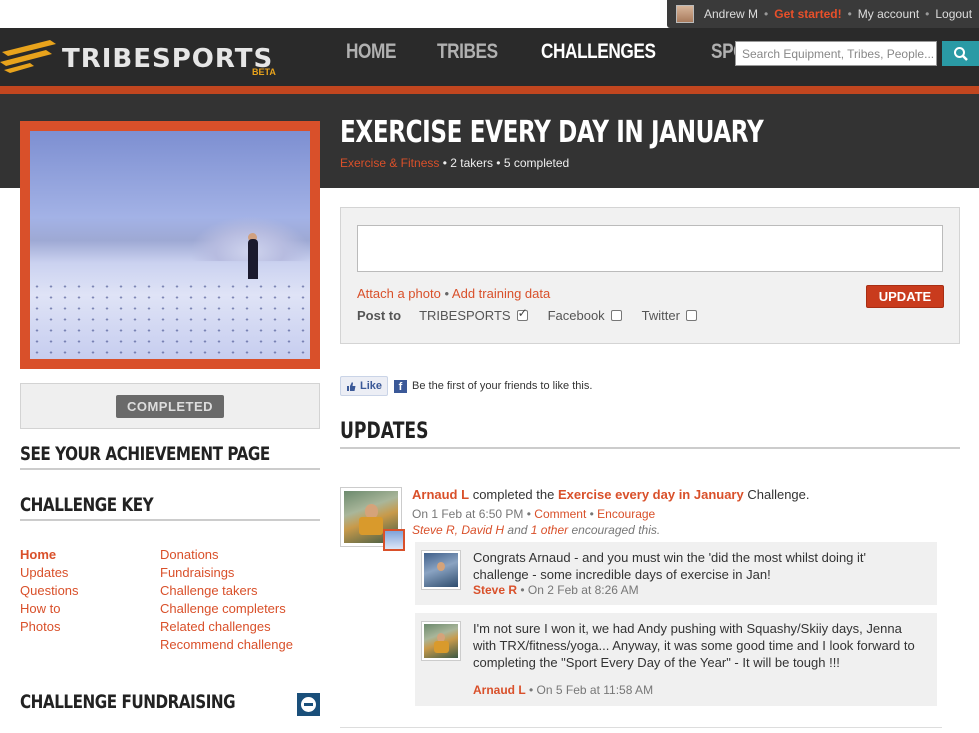  I want to click on key-link-recommend-challenge: Recommend challenge, so click(226, 645).